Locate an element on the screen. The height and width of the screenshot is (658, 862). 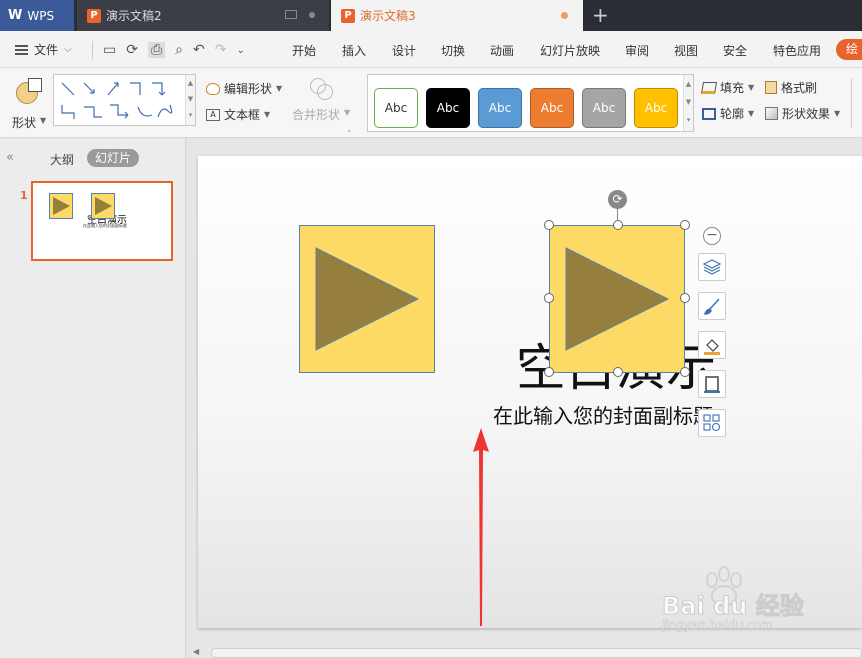
fill-button: 填充 ▼ is located at coordinates (727, 87).